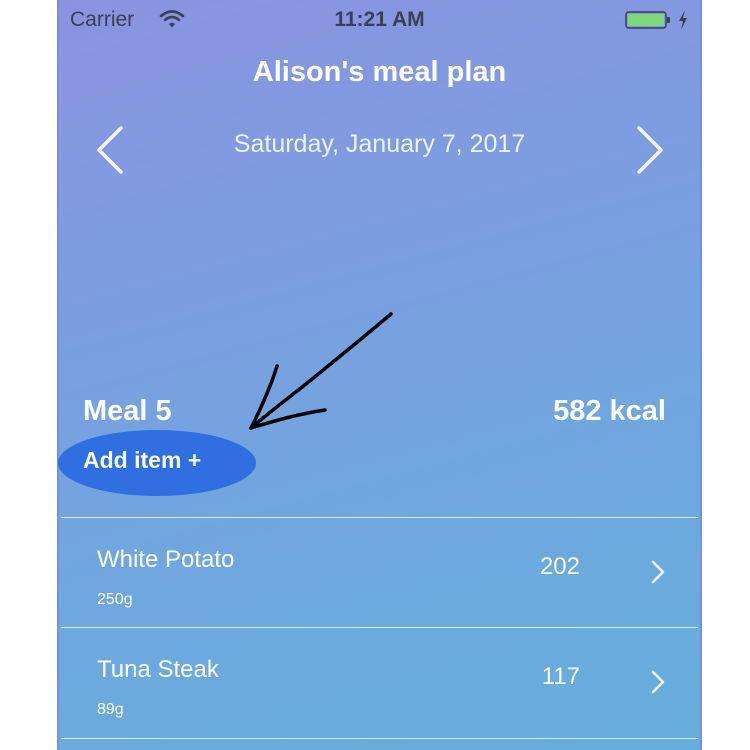 Image resolution: width=750 pixels, height=750 pixels. I want to click on item-weight: 89g, so click(110, 709).